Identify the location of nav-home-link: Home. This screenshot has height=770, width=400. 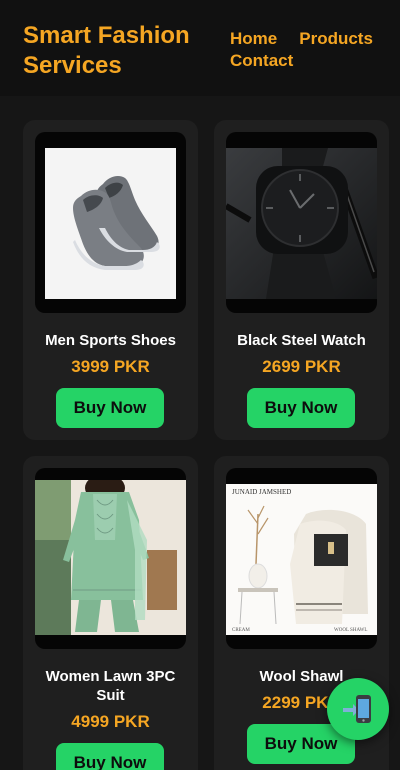
(253, 39).